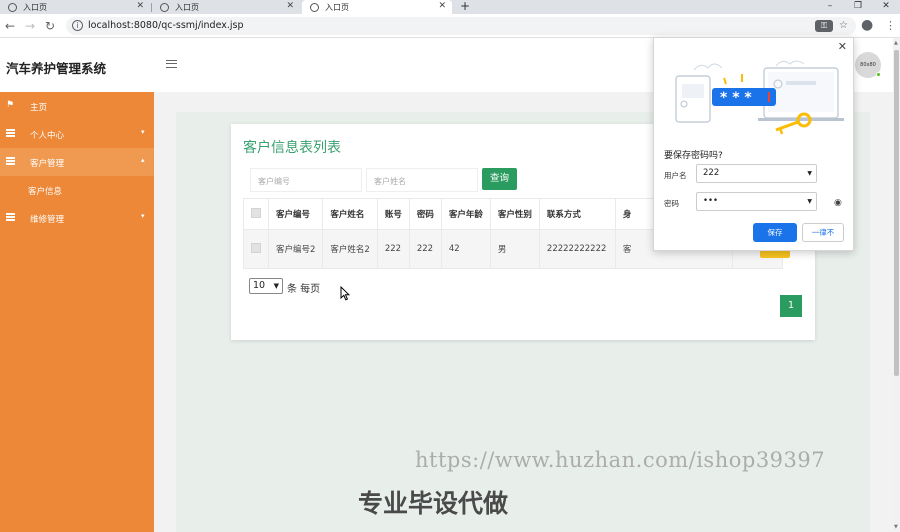 The width and height of the screenshot is (900, 532). I want to click on scroll-up-icon: ▲, so click(896, 43).